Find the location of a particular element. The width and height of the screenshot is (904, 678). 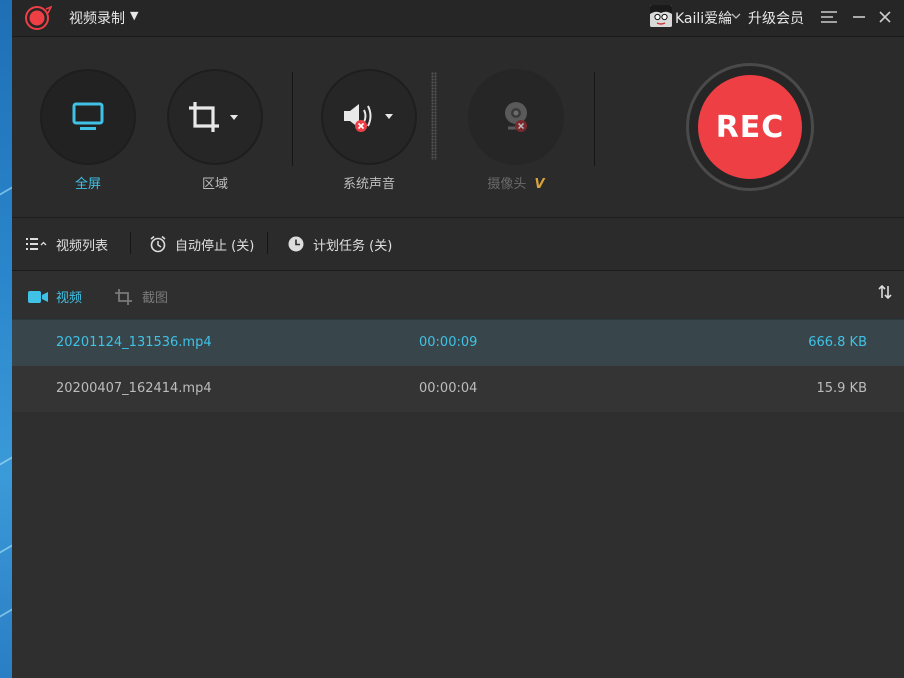

dotted-divider is located at coordinates (434, 116).